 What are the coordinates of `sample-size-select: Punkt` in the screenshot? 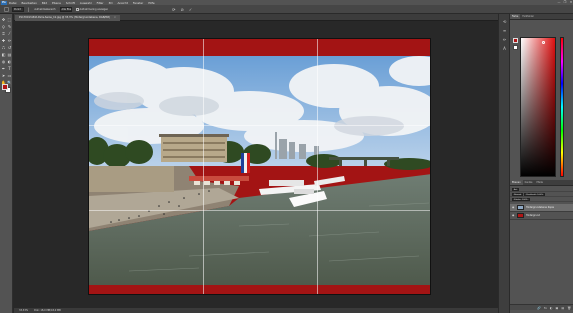 It's located at (18, 9).